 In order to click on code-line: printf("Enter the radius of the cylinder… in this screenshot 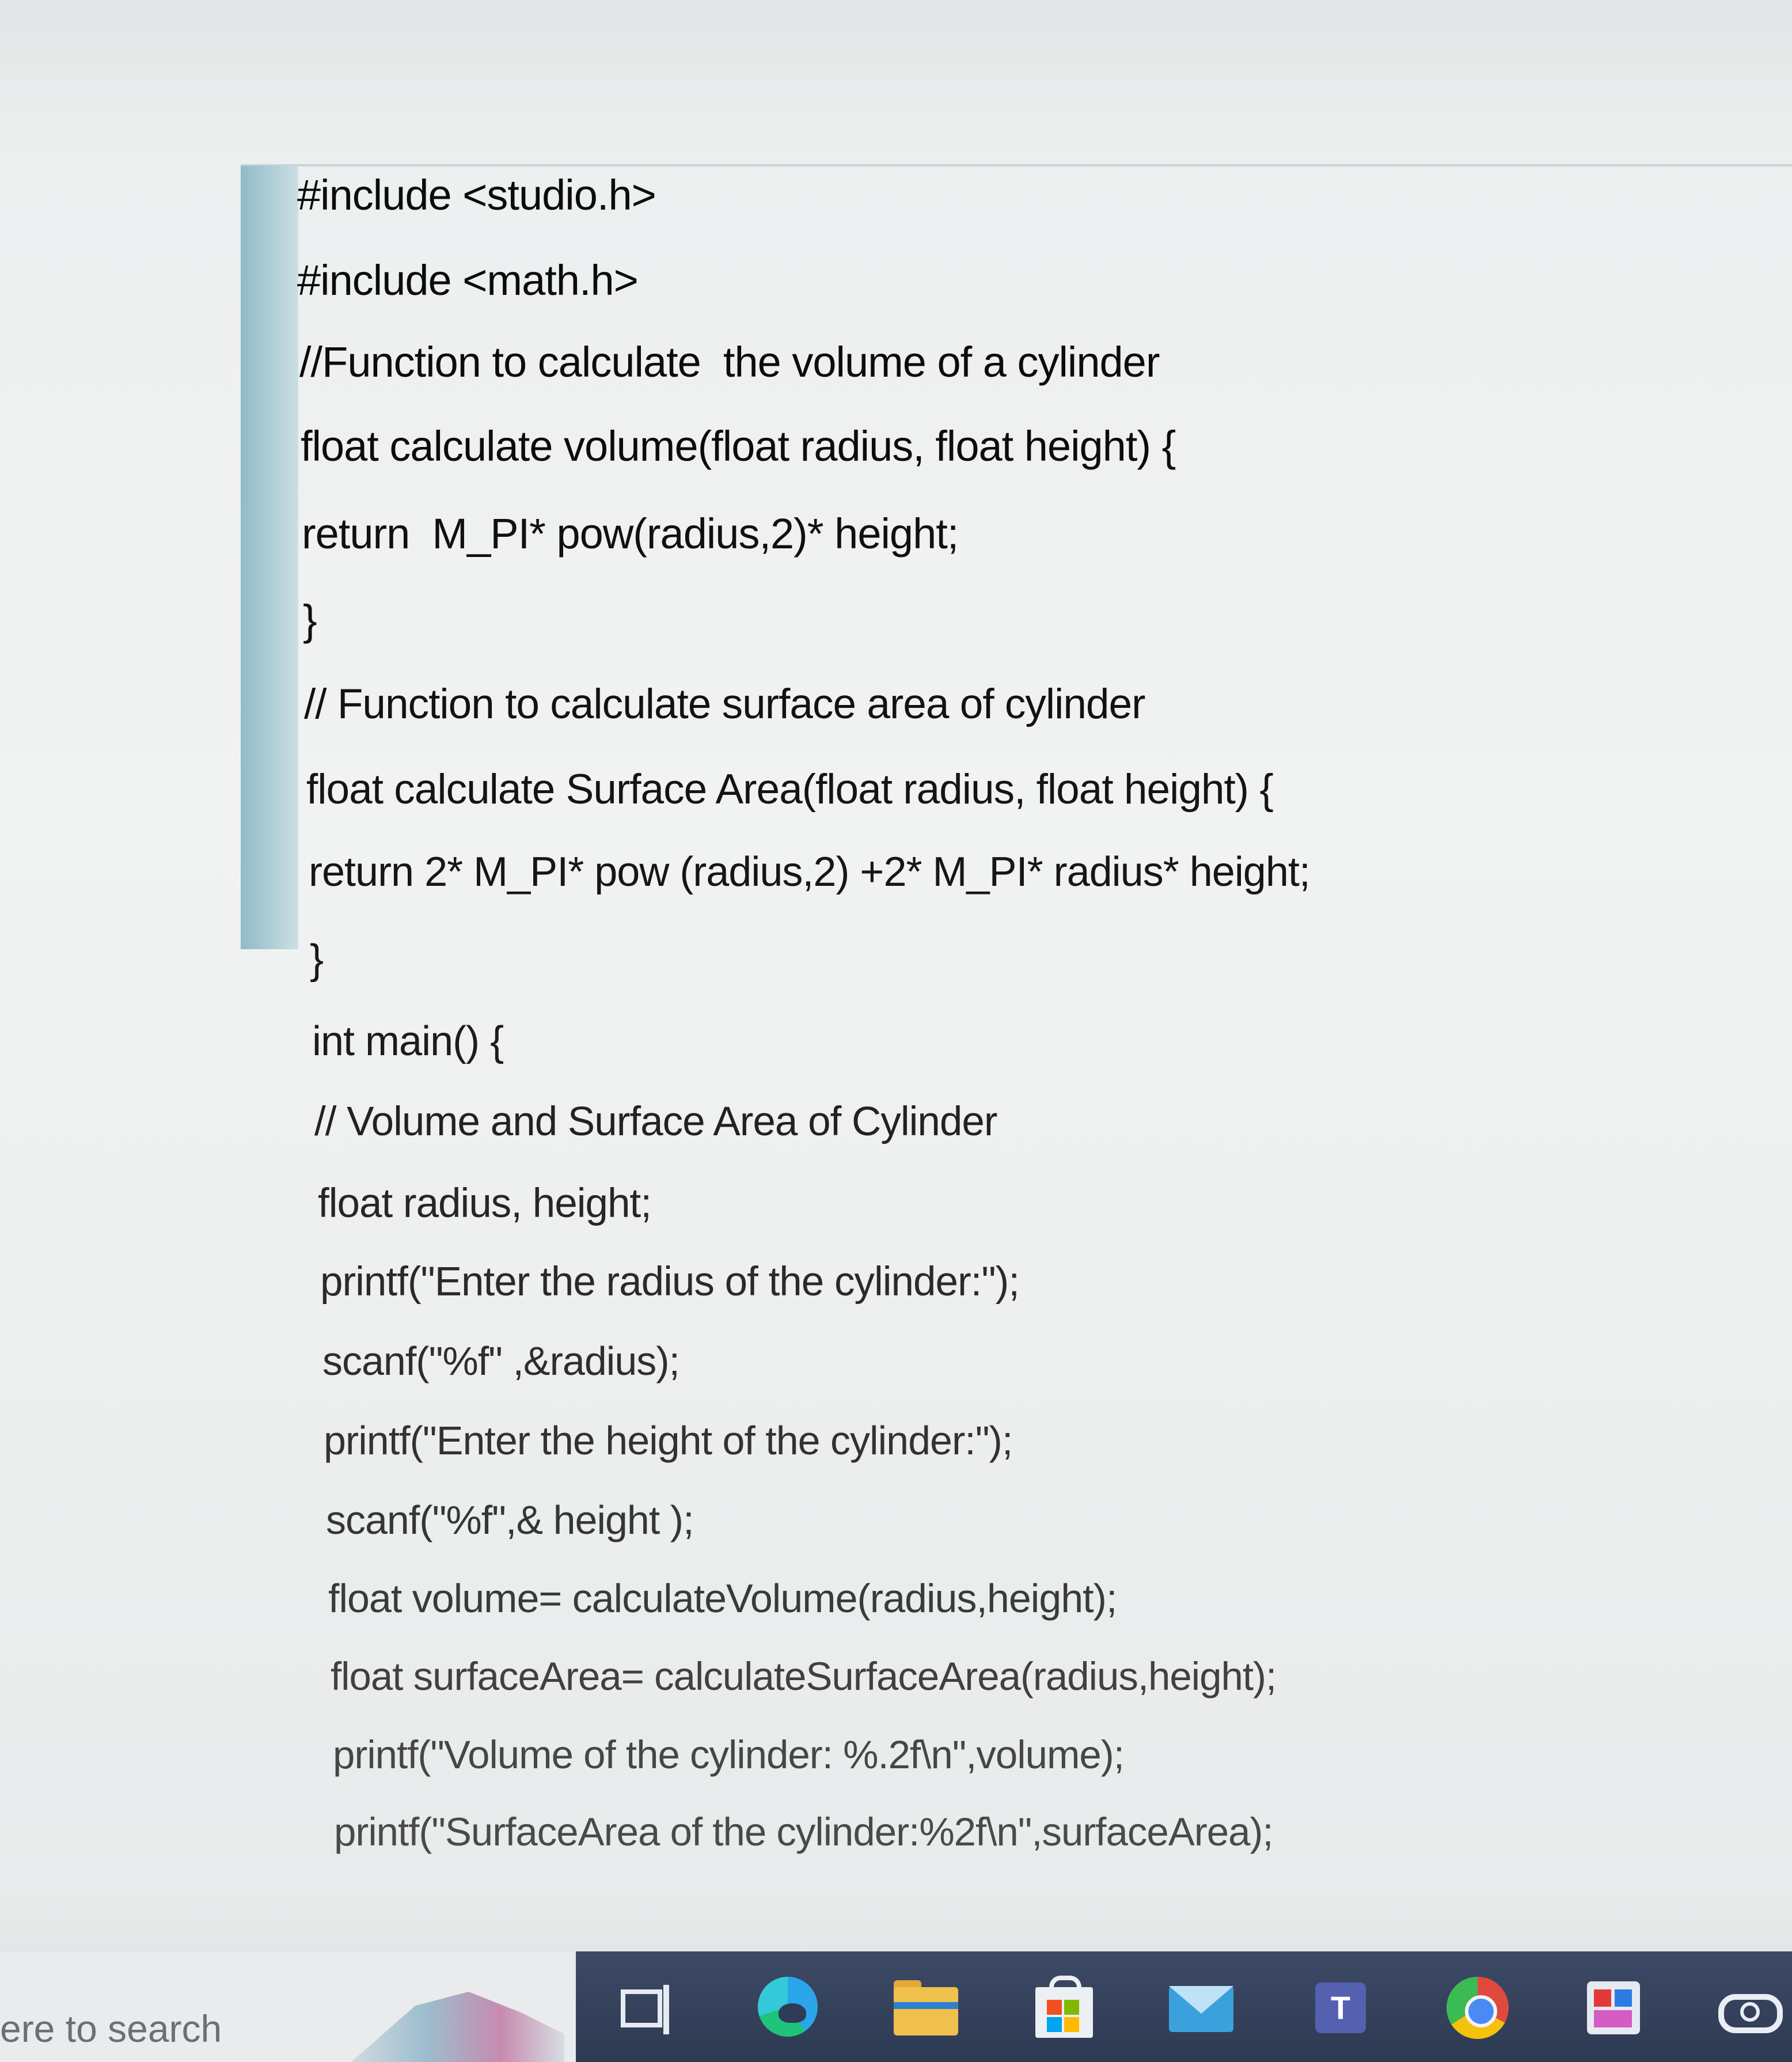, I will do `click(670, 1282)`.